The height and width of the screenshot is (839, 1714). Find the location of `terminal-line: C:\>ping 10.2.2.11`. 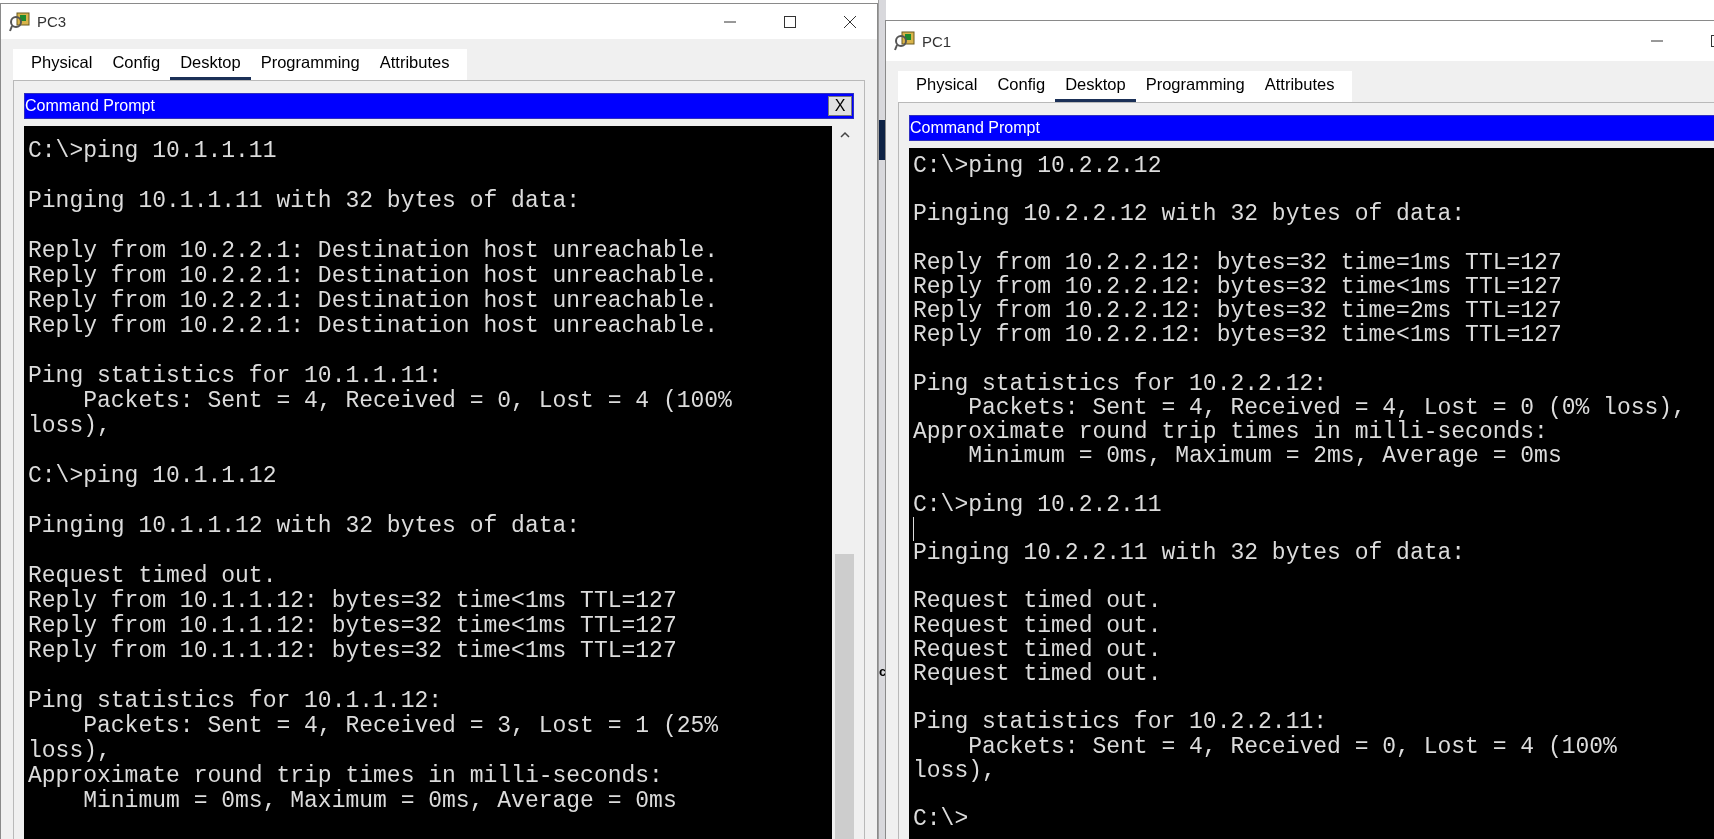

terminal-line: C:\>ping 10.2.2.11 is located at coordinates (1038, 504).